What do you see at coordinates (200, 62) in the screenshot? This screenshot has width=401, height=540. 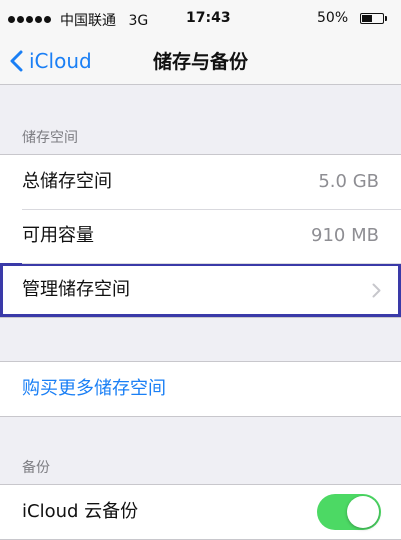 I see `navigation-bar: 储存与备份 iCloud` at bounding box center [200, 62].